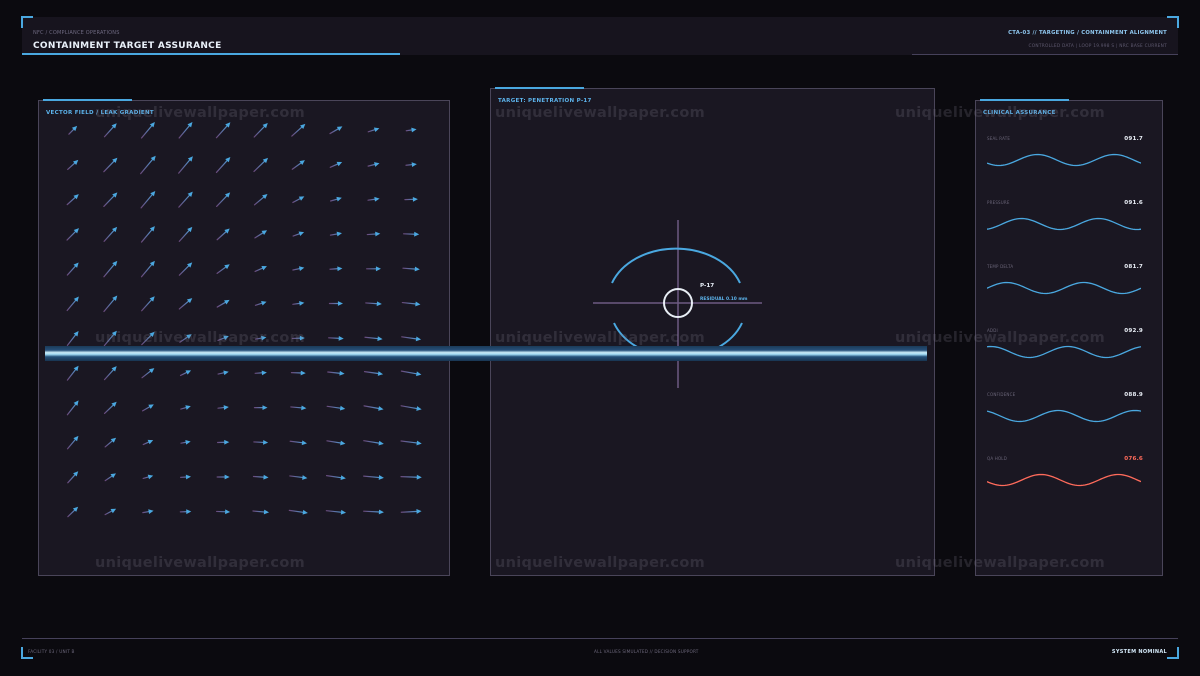 This screenshot has height=676, width=1200. What do you see at coordinates (1173, 653) in the screenshot?
I see `corner-bracket-icon` at bounding box center [1173, 653].